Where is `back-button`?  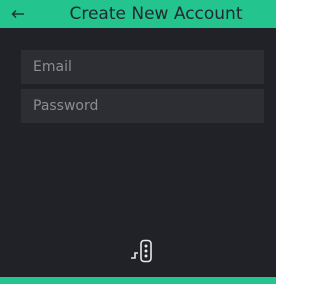
back-button is located at coordinates (18, 14).